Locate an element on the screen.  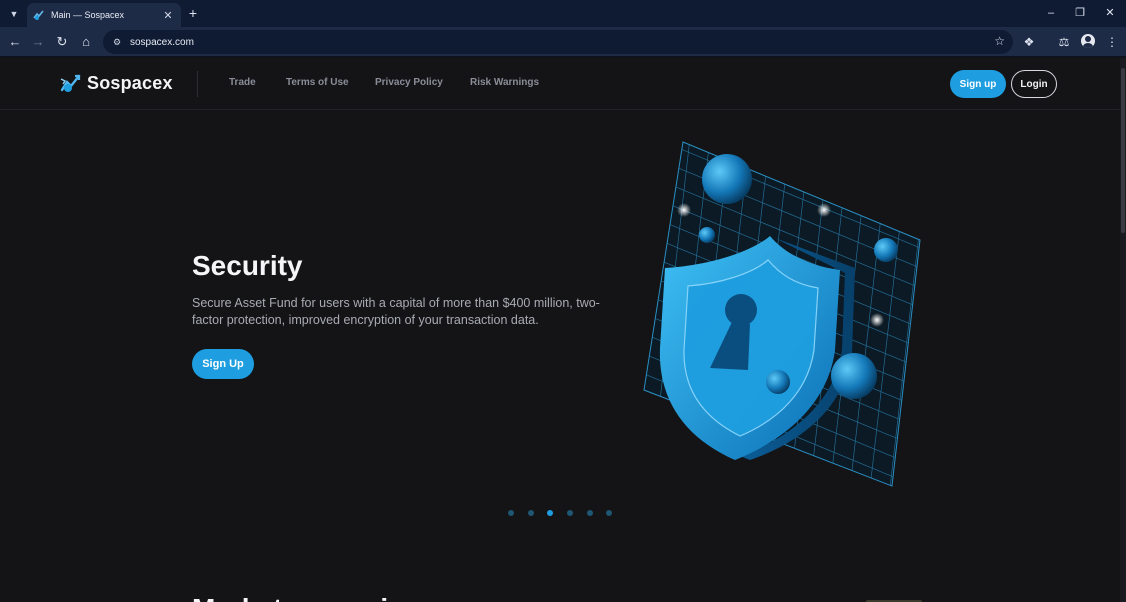
browser-tab: Main — Sospacex ✕ is located at coordinates (104, 15).